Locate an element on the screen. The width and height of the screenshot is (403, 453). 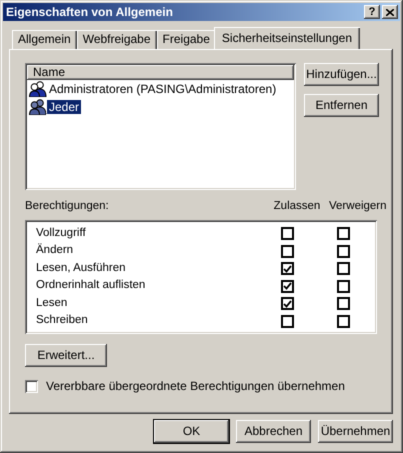
user-button: Entfernen is located at coordinates (341, 105).